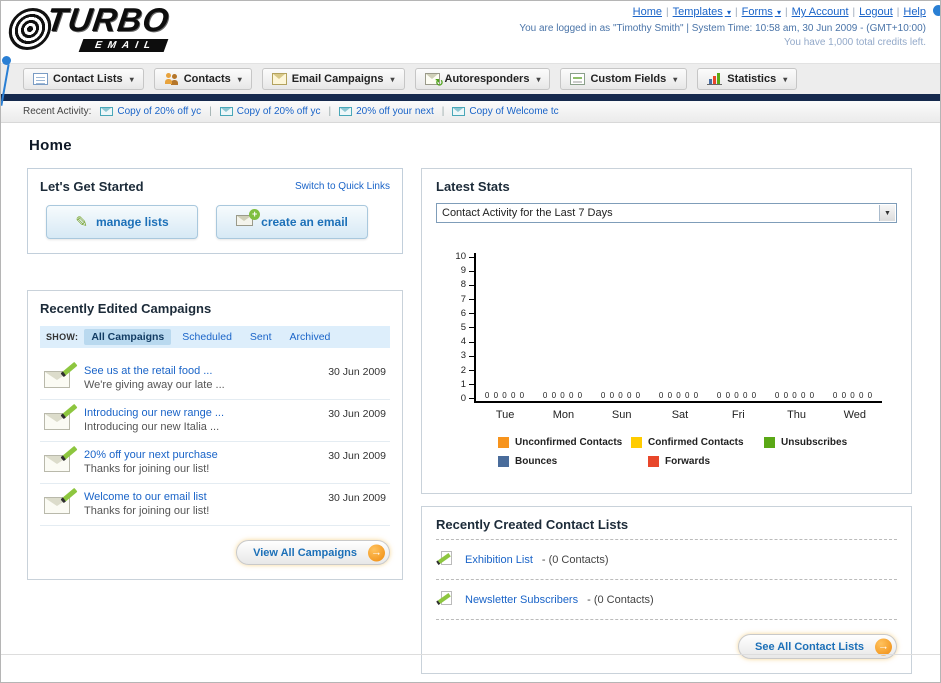 The image size is (941, 683). What do you see at coordinates (463, 370) in the screenshot?
I see `y-tick-label: 2` at bounding box center [463, 370].